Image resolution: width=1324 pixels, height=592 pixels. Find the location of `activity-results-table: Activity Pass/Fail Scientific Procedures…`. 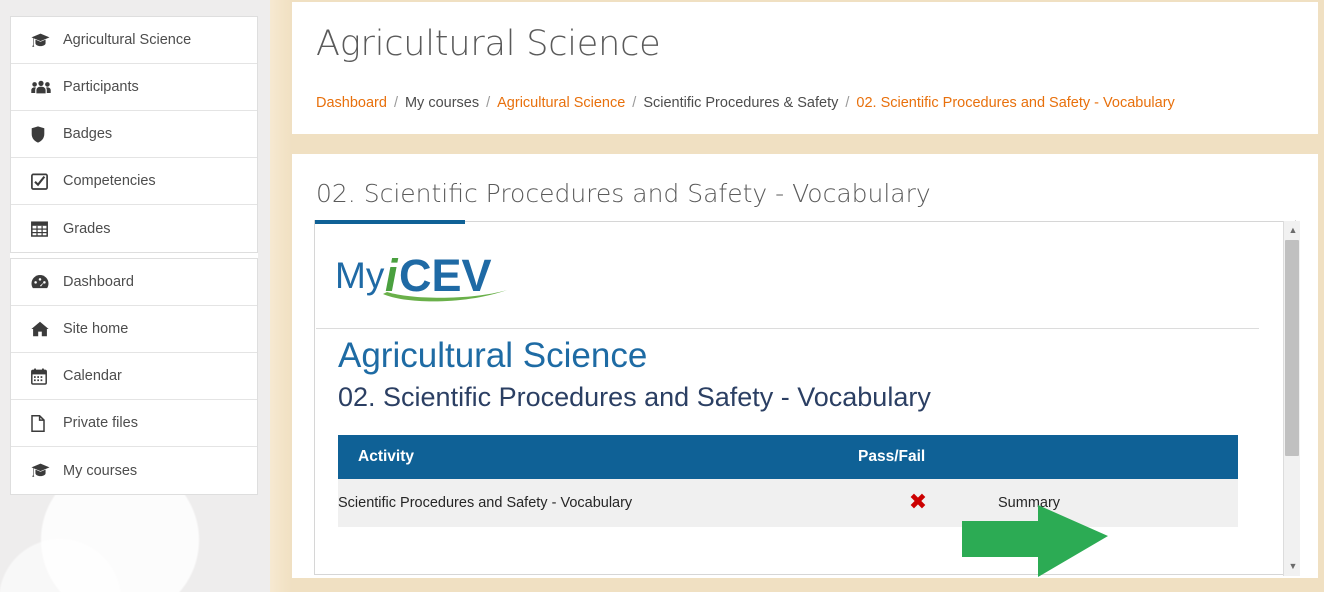

activity-results-table: Activity Pass/Fail Scientific Procedures… is located at coordinates (788, 481).